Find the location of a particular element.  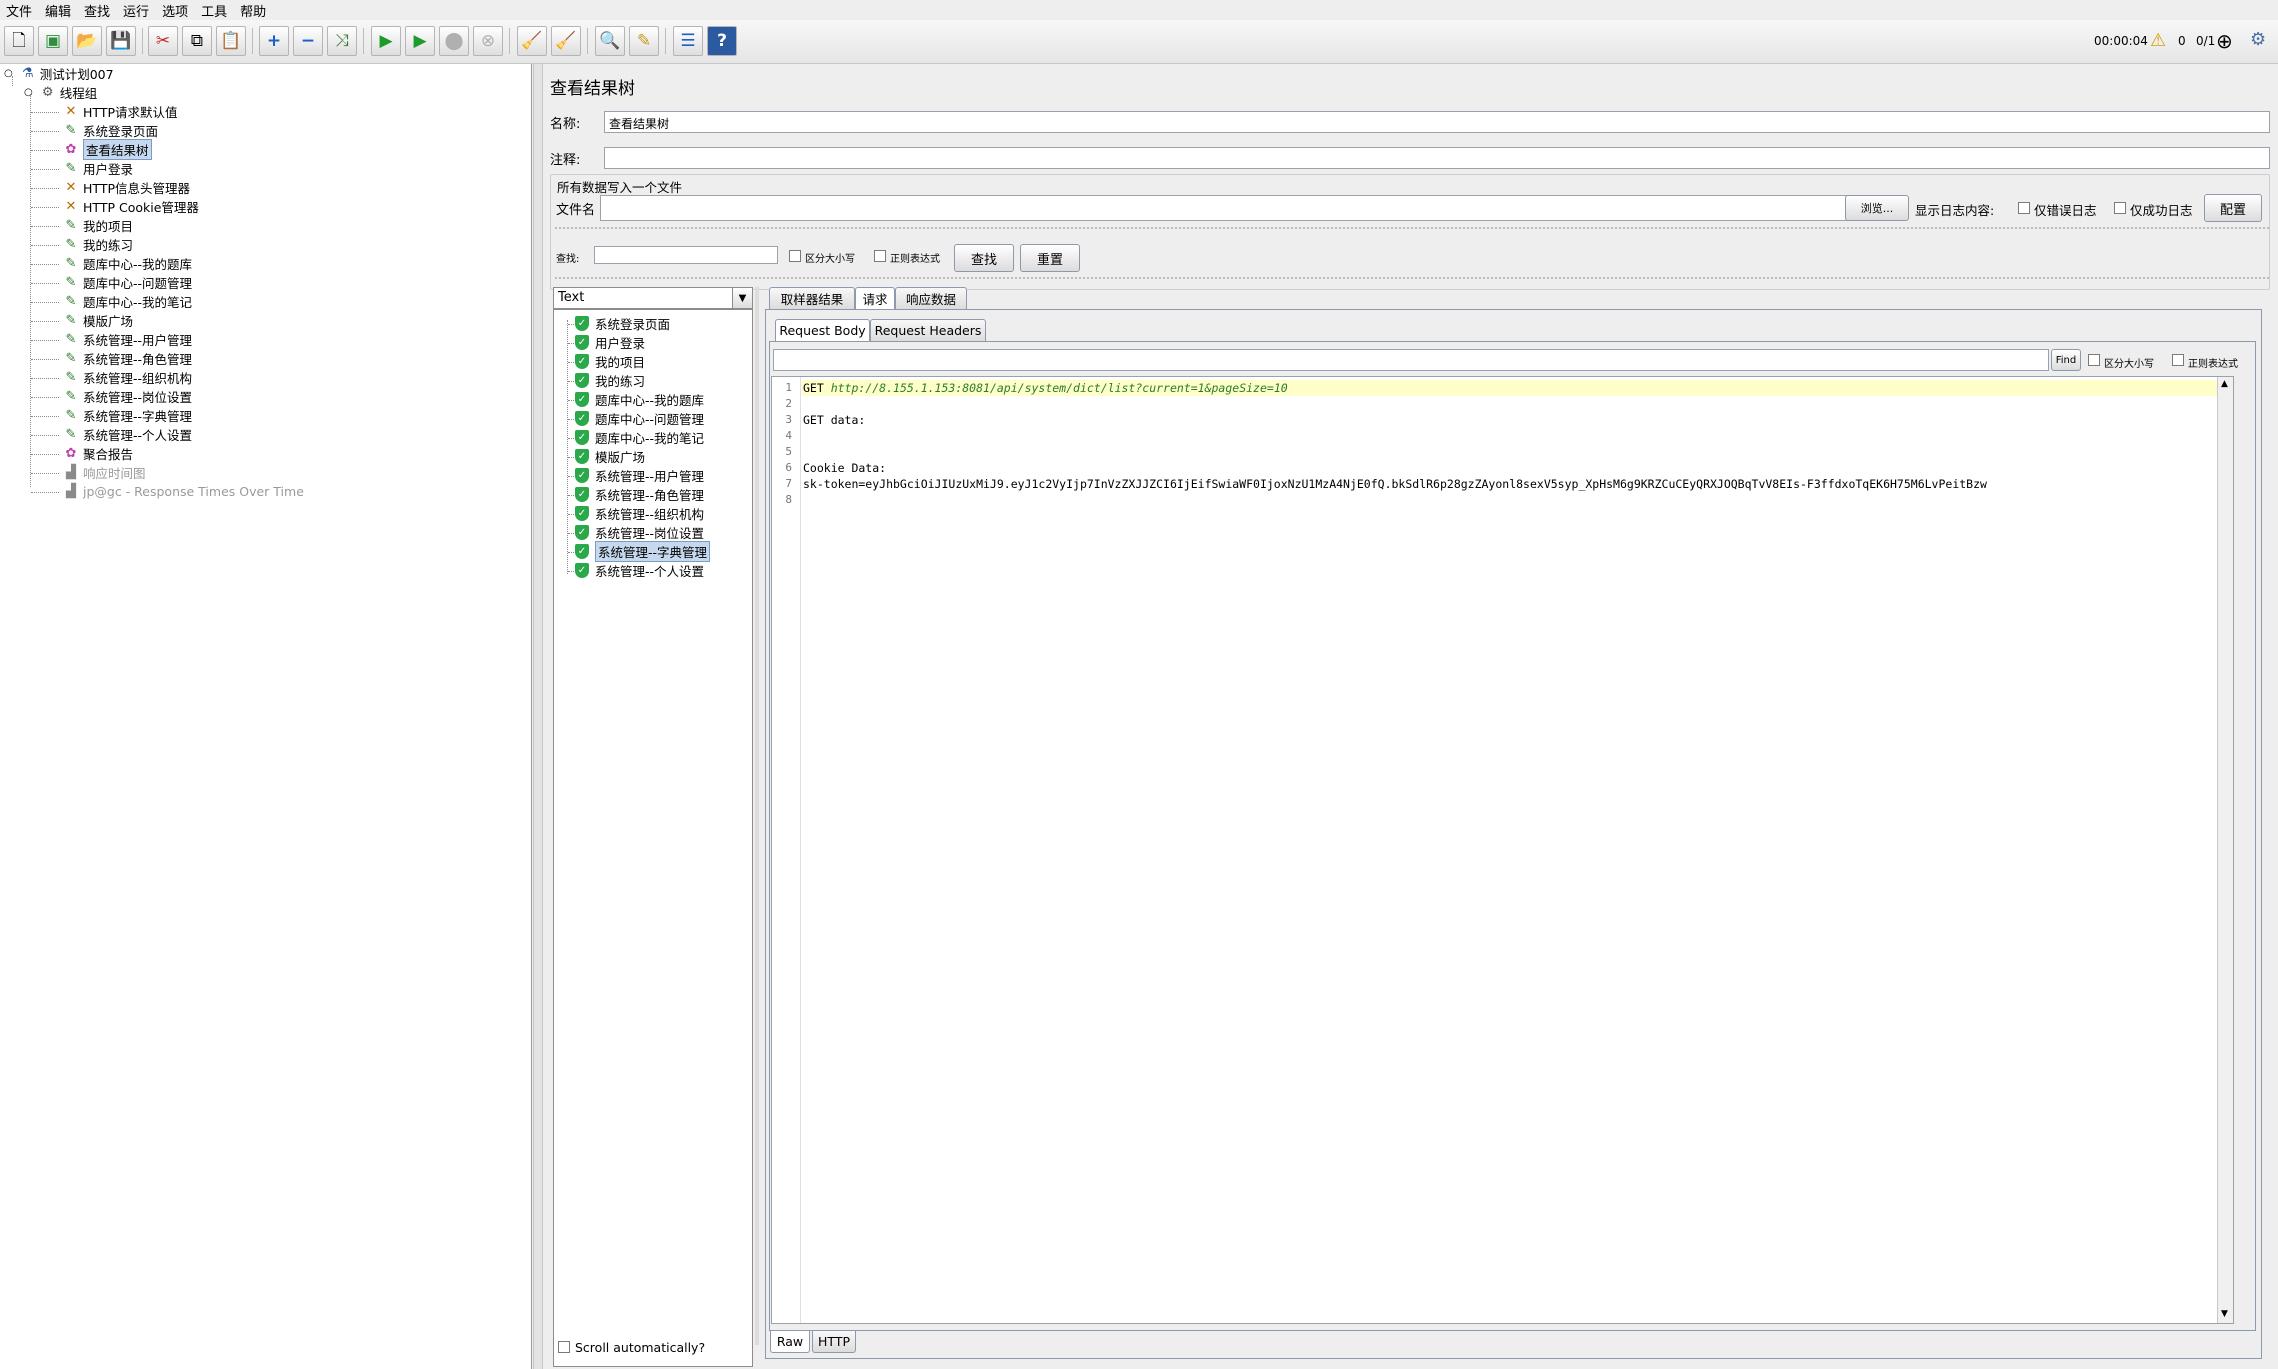

result-item: ✓ 我的练习 is located at coordinates (610, 380).